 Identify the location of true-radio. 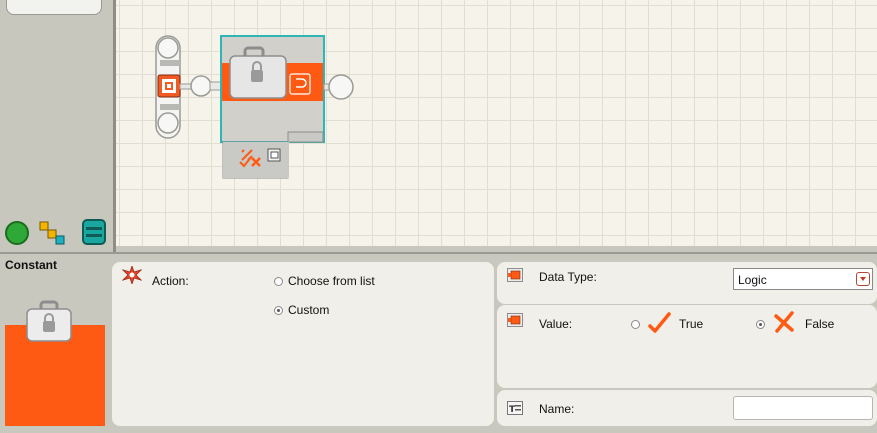
(635, 324).